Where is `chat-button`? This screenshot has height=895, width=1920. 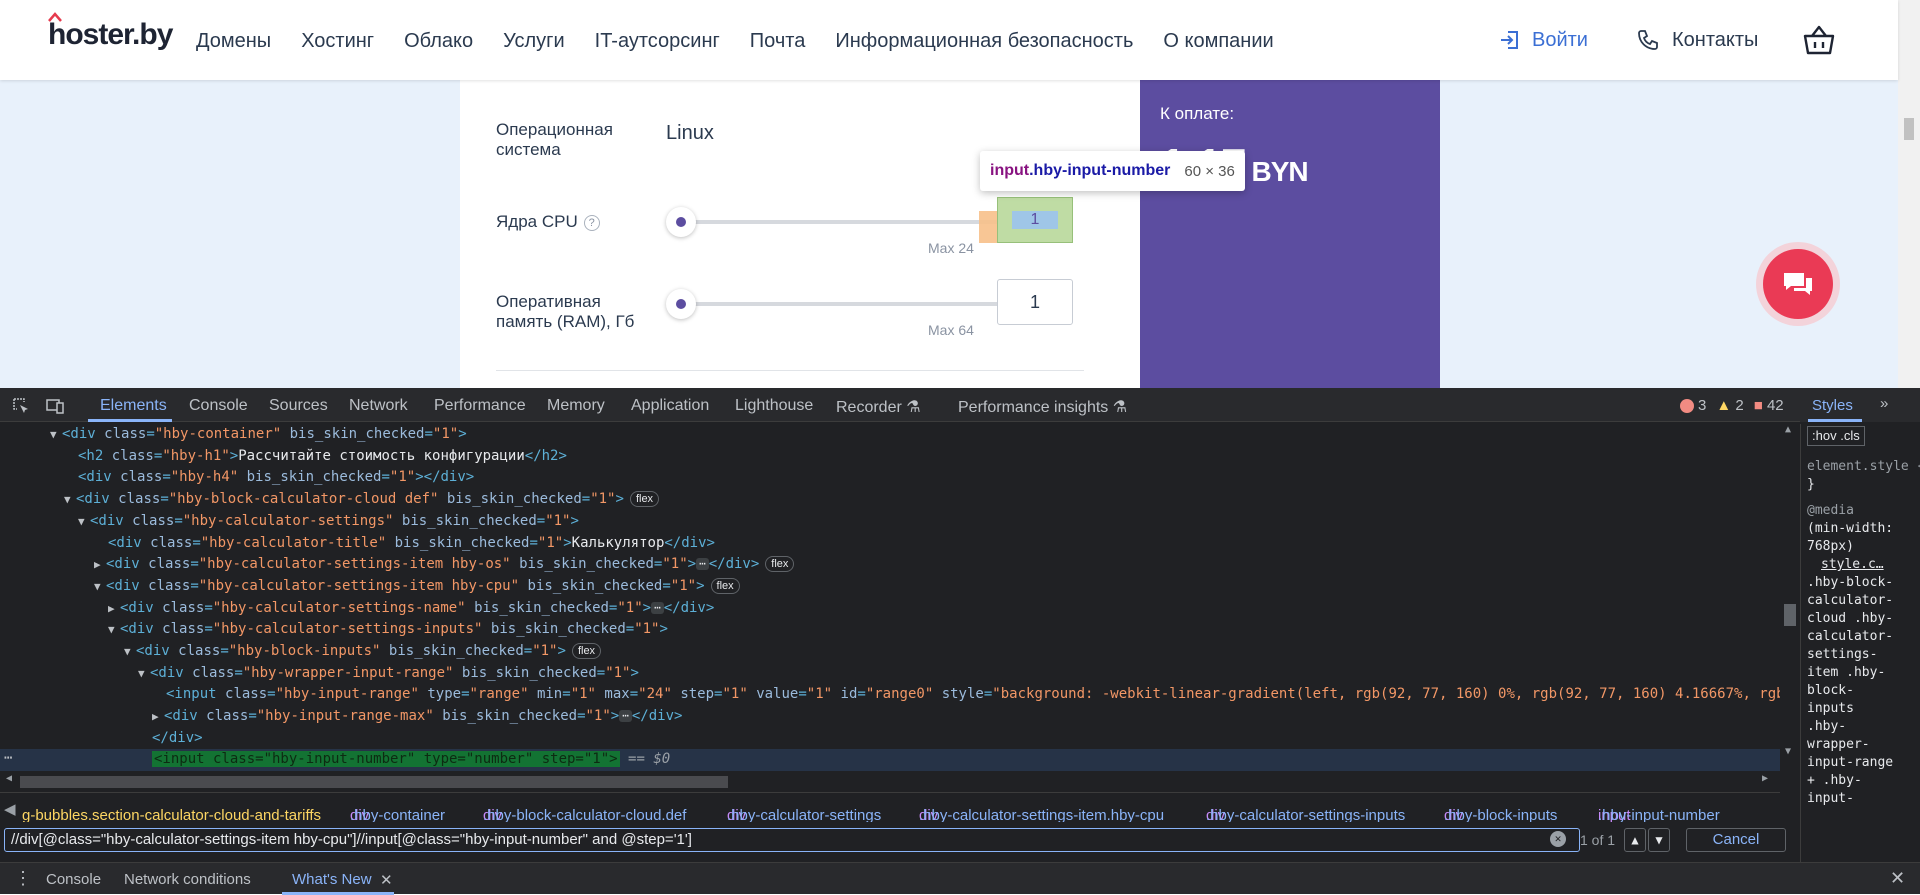 chat-button is located at coordinates (1798, 284).